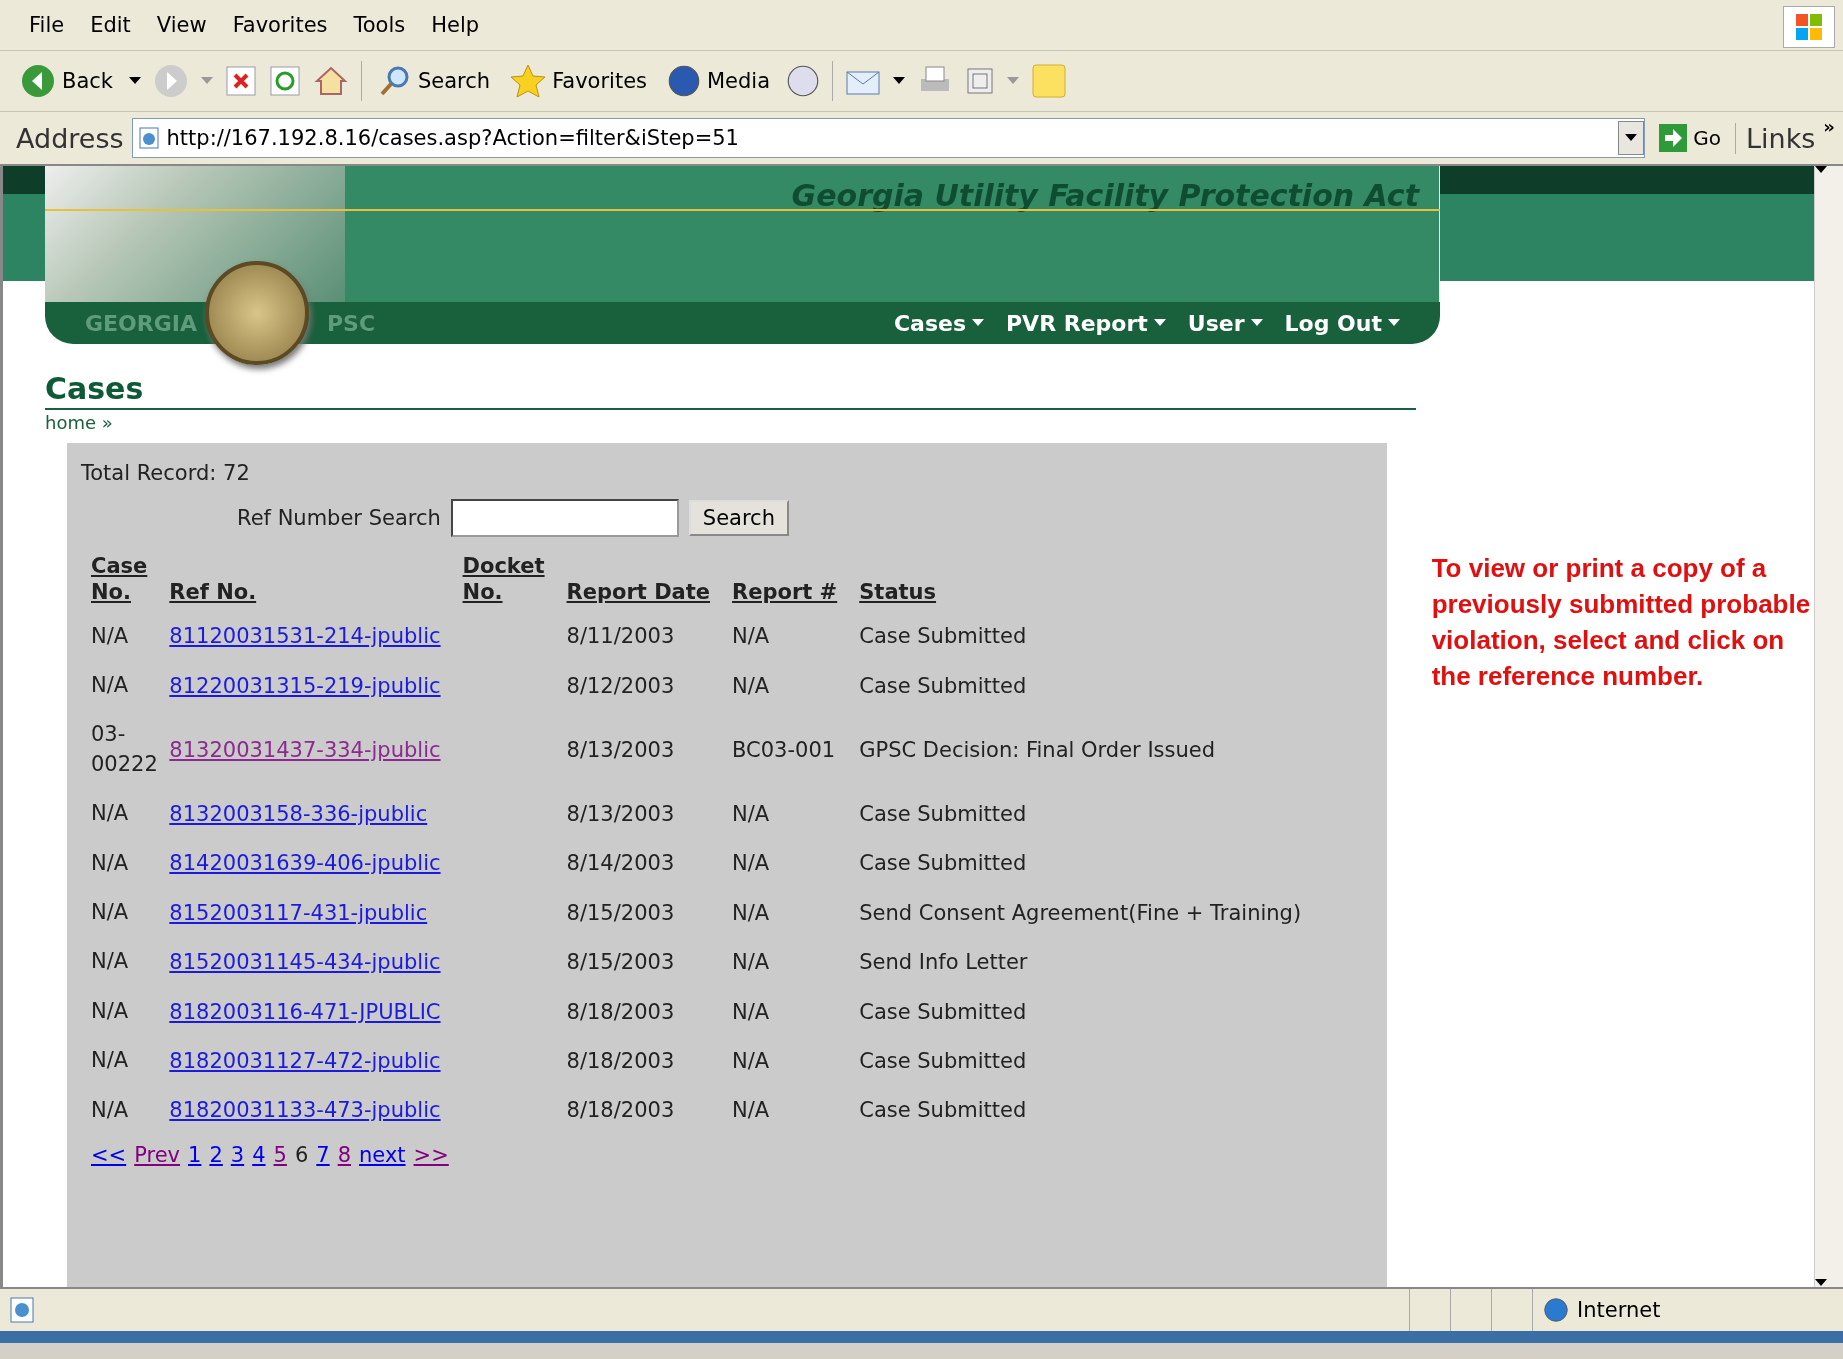 The width and height of the screenshot is (1843, 1359). I want to click on nav-menu-item: User, so click(1225, 323).